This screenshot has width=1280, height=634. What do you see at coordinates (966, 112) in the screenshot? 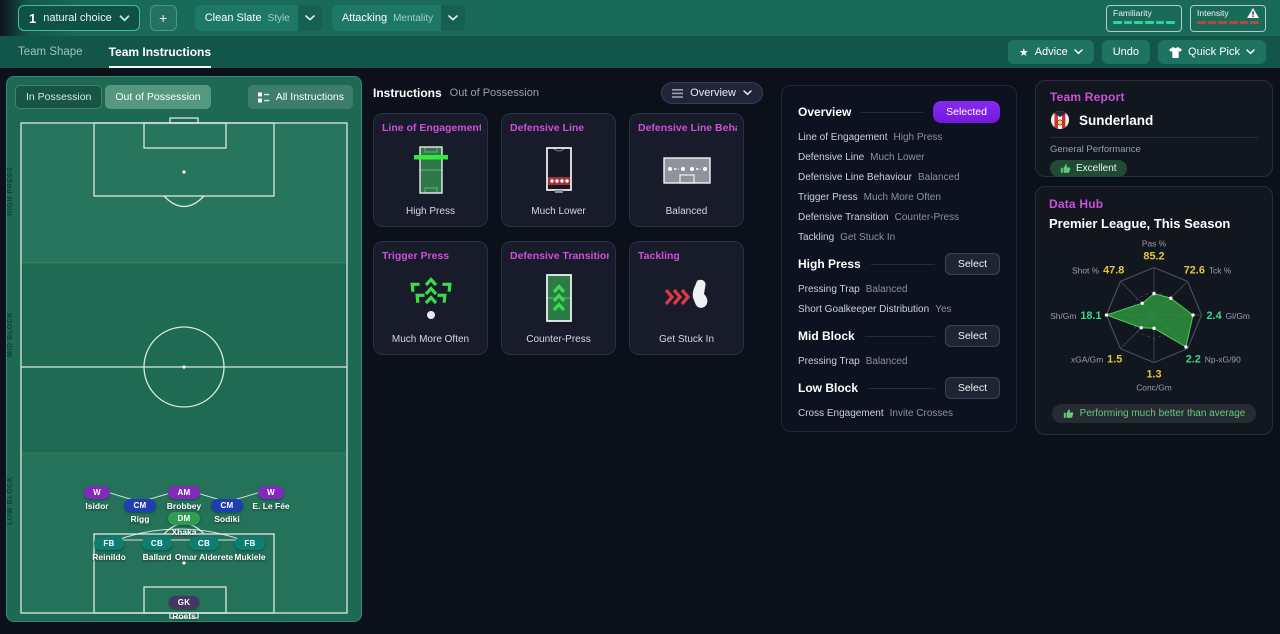
I see `selected-button: Selected` at bounding box center [966, 112].